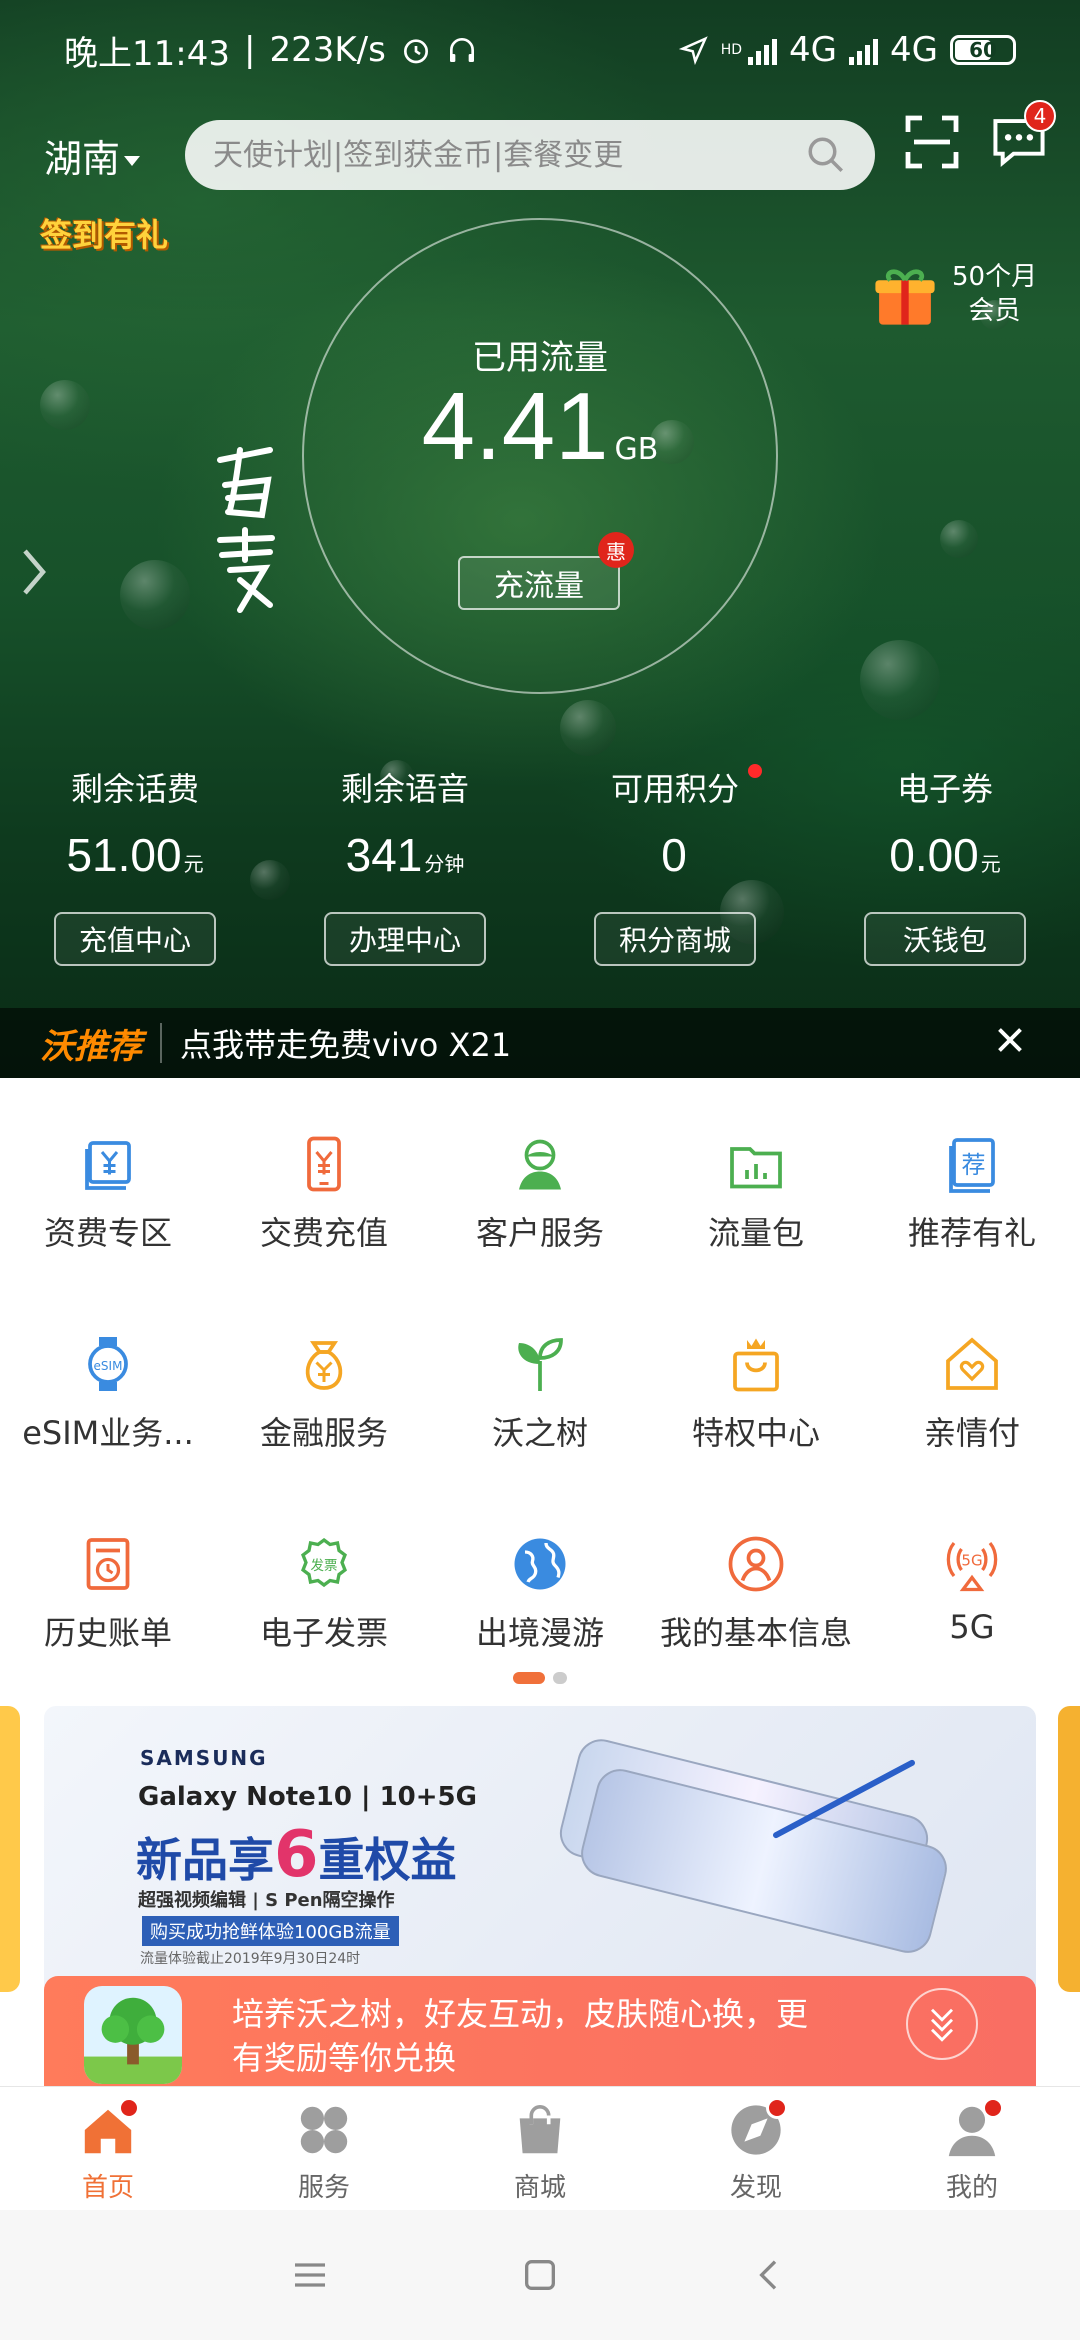 This screenshot has width=1080, height=2340. Describe the element at coordinates (755, 1433) in the screenshot. I see `grid-item-label: 特权中心` at that location.